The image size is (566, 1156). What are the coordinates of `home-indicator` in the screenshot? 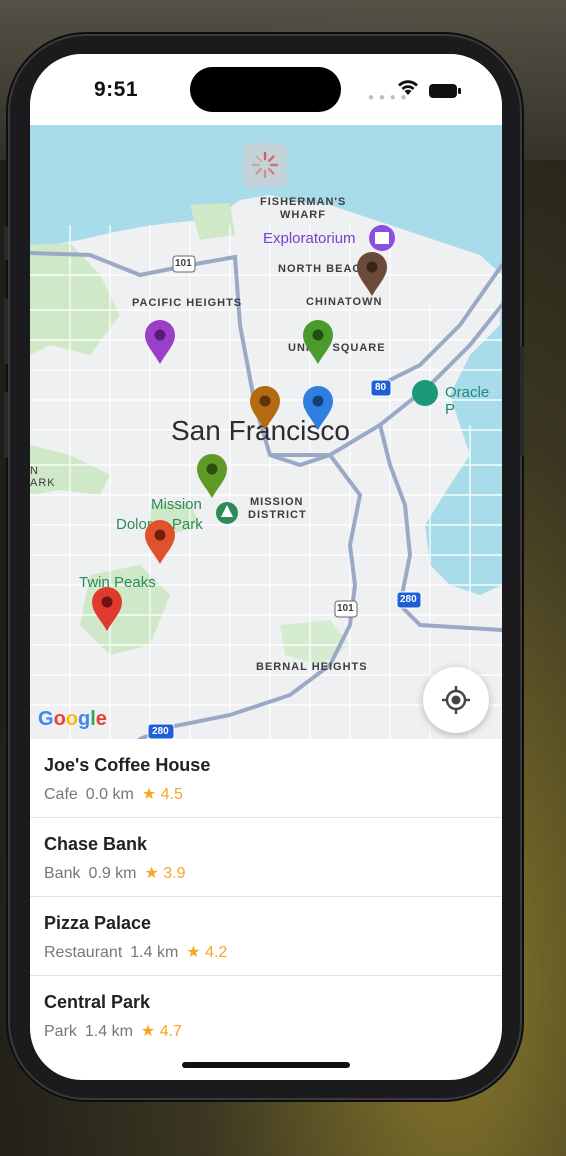 It's located at (266, 1065).